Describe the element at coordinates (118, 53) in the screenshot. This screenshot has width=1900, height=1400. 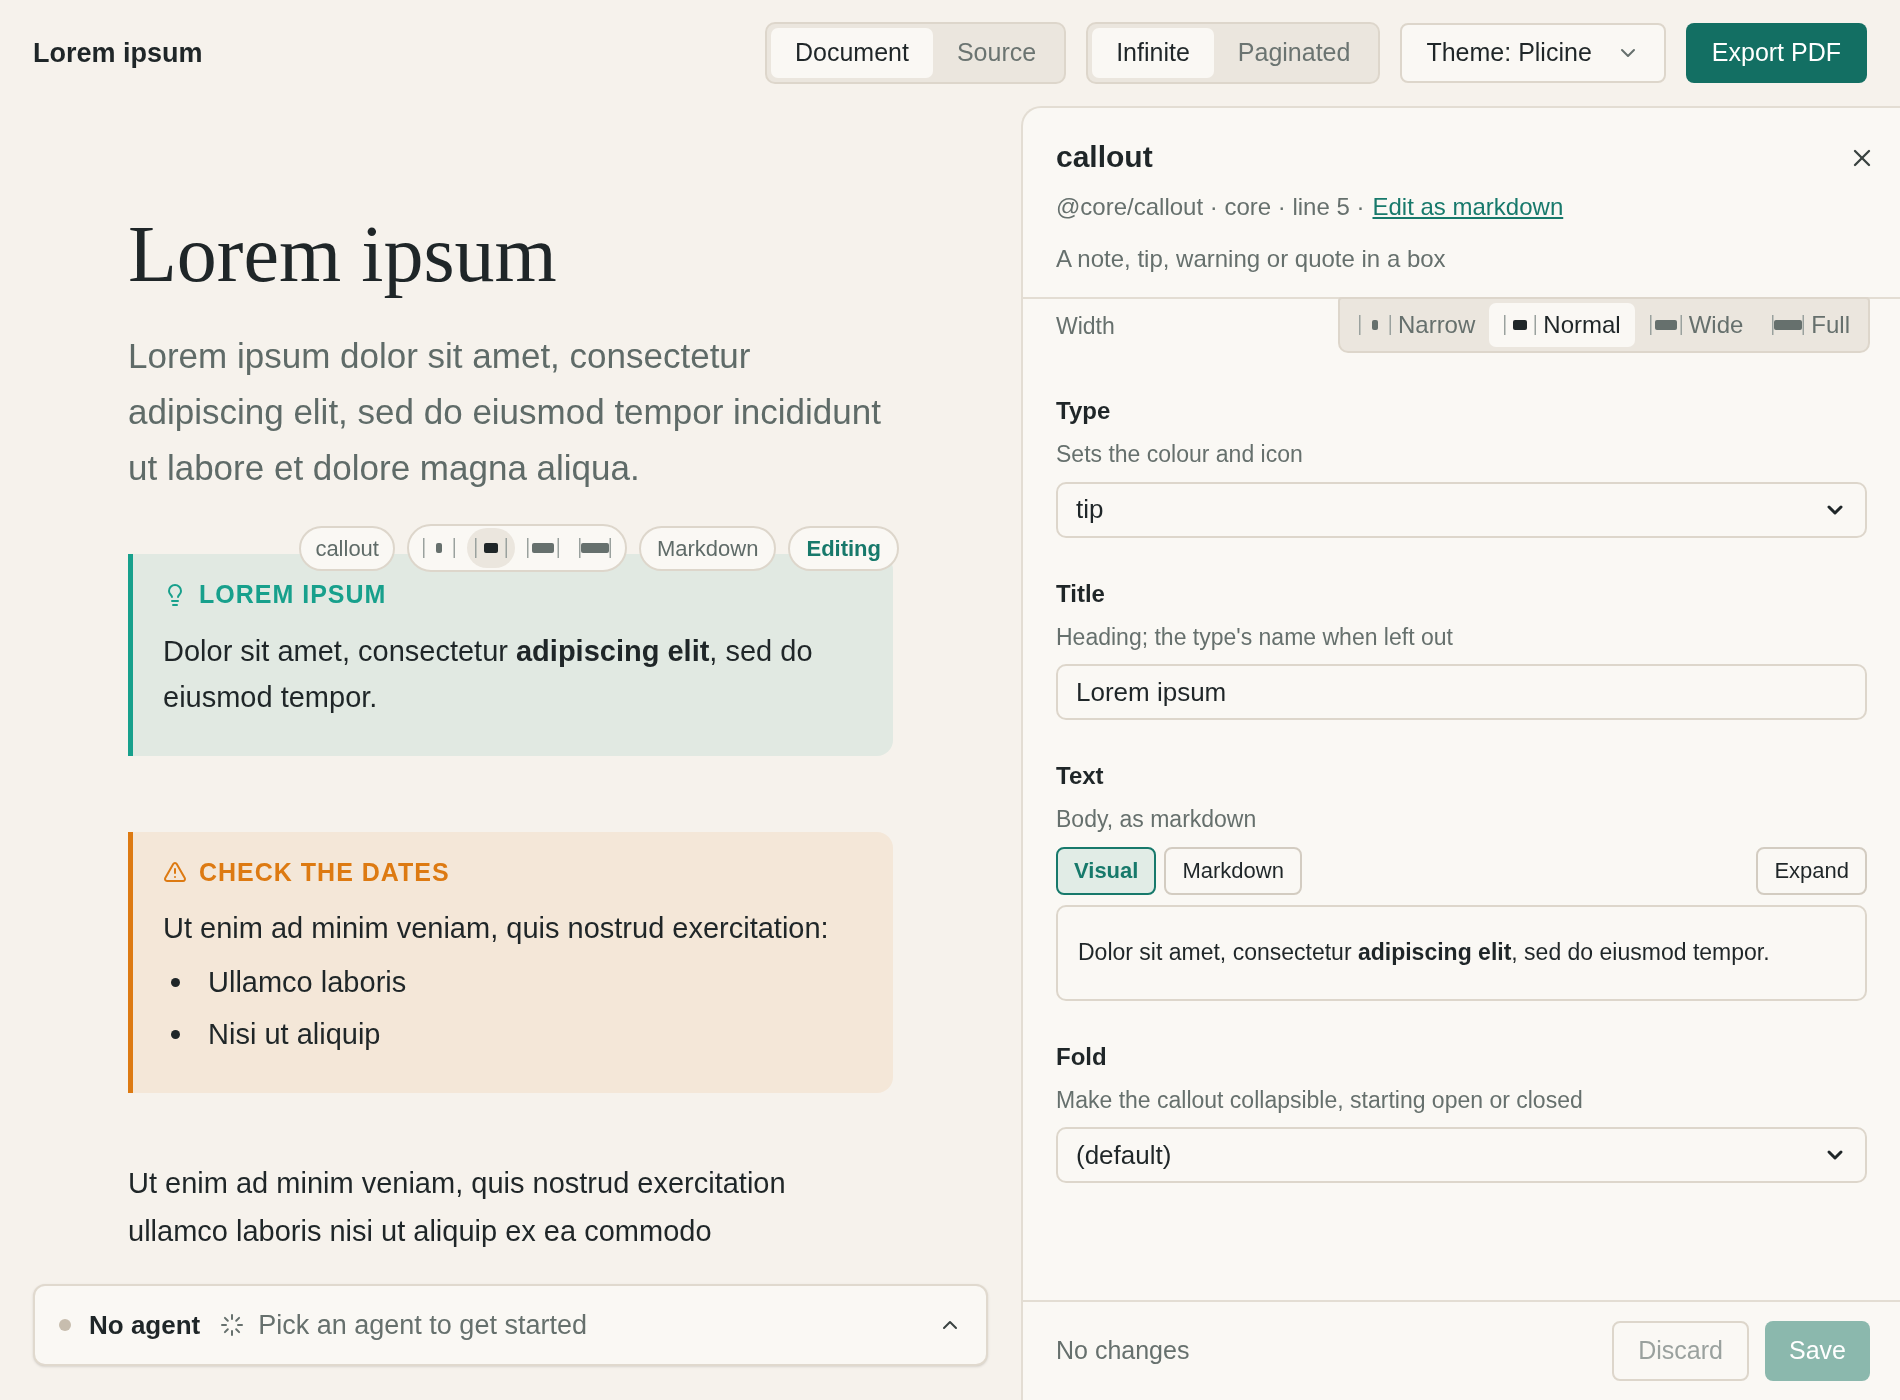
I see `app-title: Lorem ipsum` at that location.